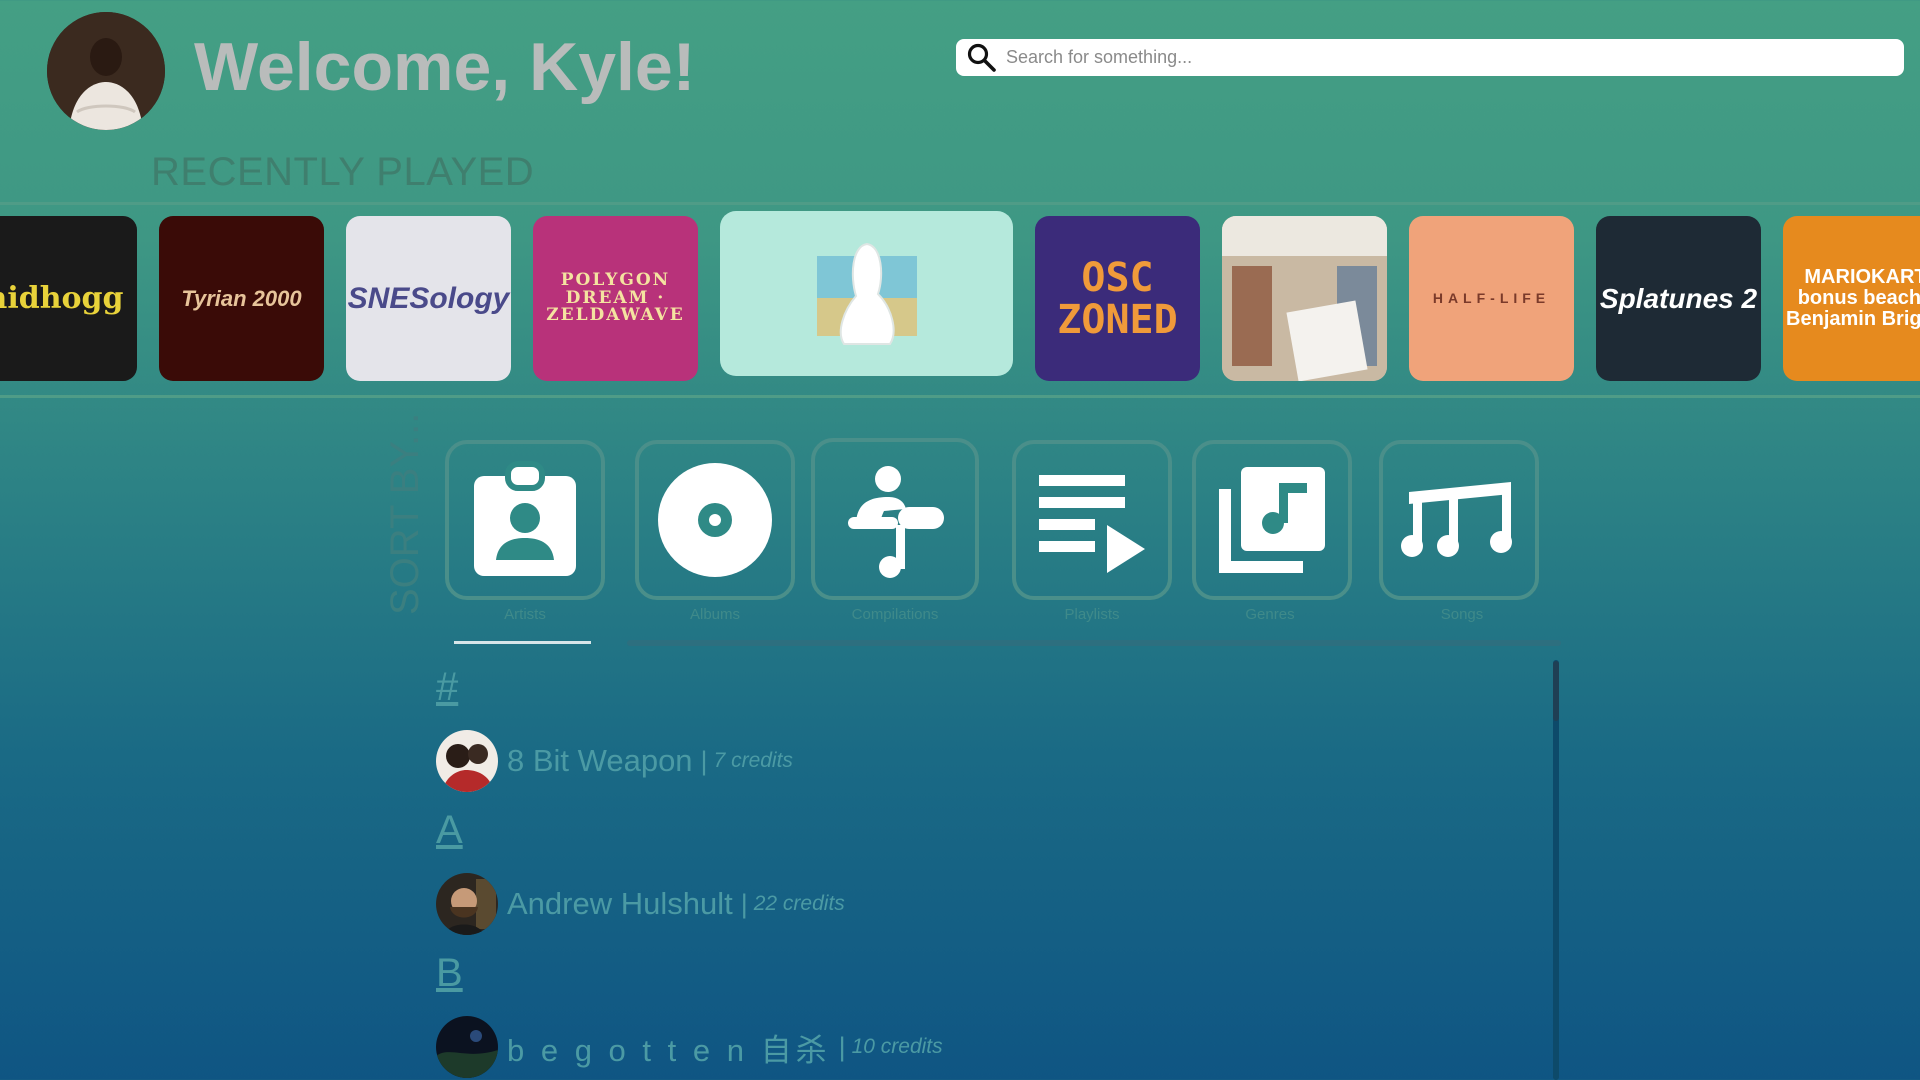 Image resolution: width=1920 pixels, height=1080 pixels. What do you see at coordinates (715, 614) in the screenshot?
I see `sort-albums-label: Albums` at bounding box center [715, 614].